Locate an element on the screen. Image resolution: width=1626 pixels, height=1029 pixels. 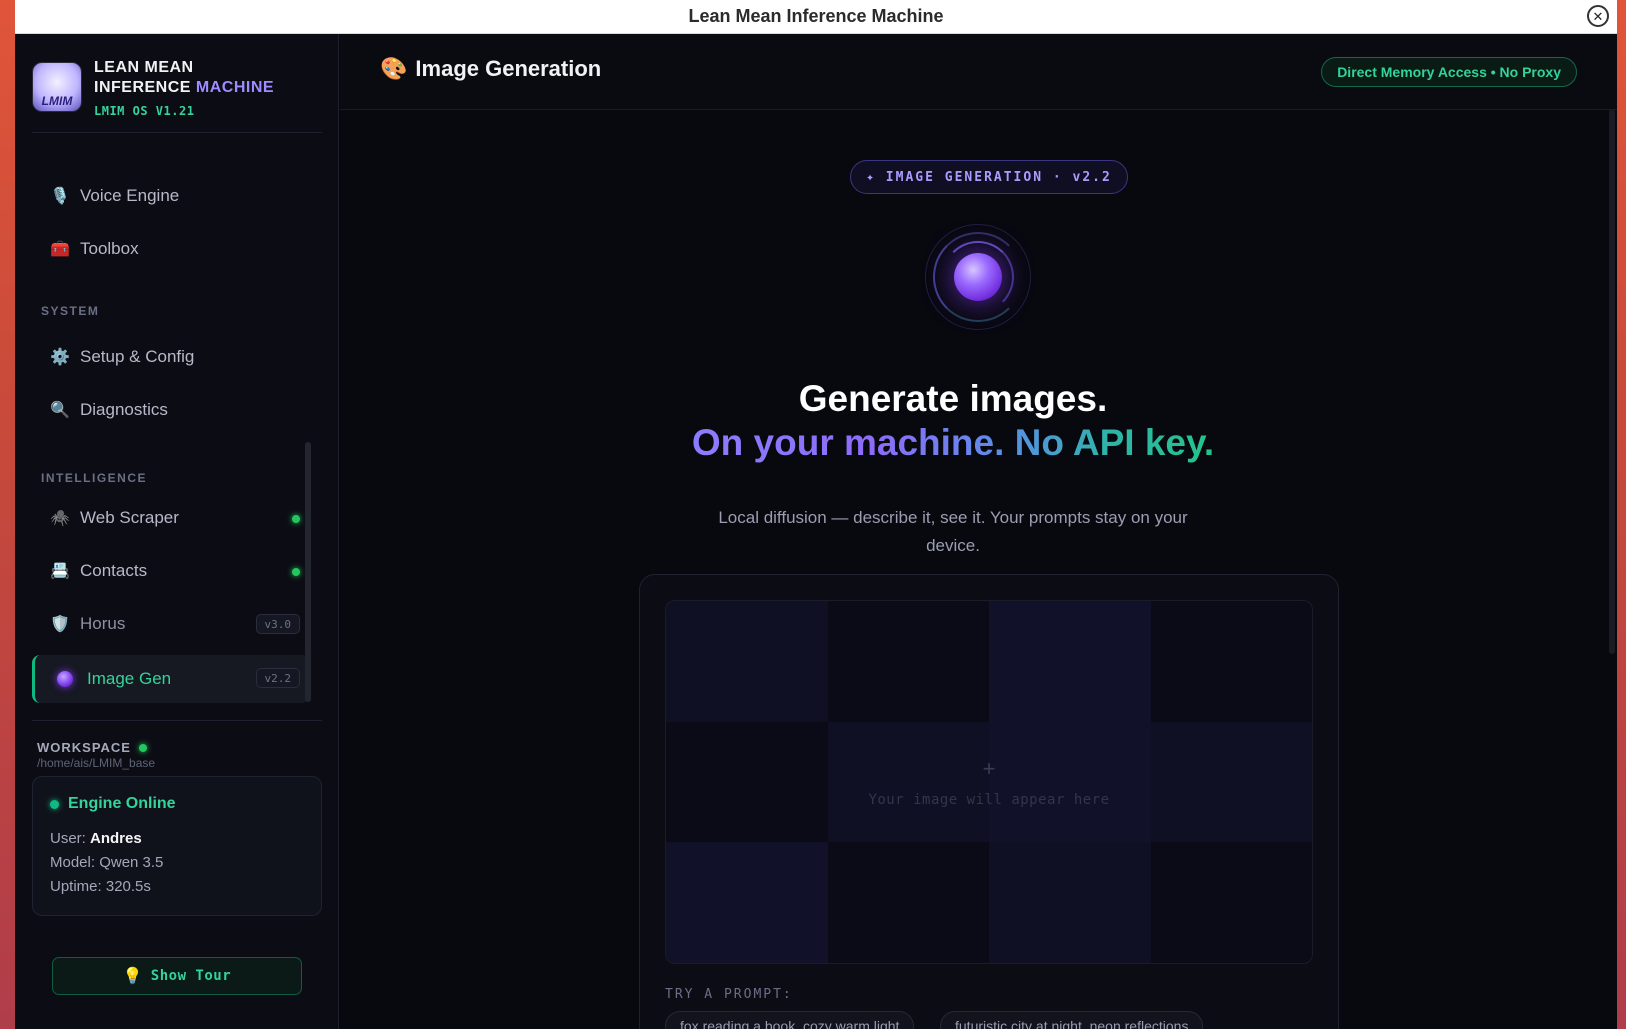
sidebar-item-image-gen: Image Gen v2.2 is located at coordinates (171, 679).